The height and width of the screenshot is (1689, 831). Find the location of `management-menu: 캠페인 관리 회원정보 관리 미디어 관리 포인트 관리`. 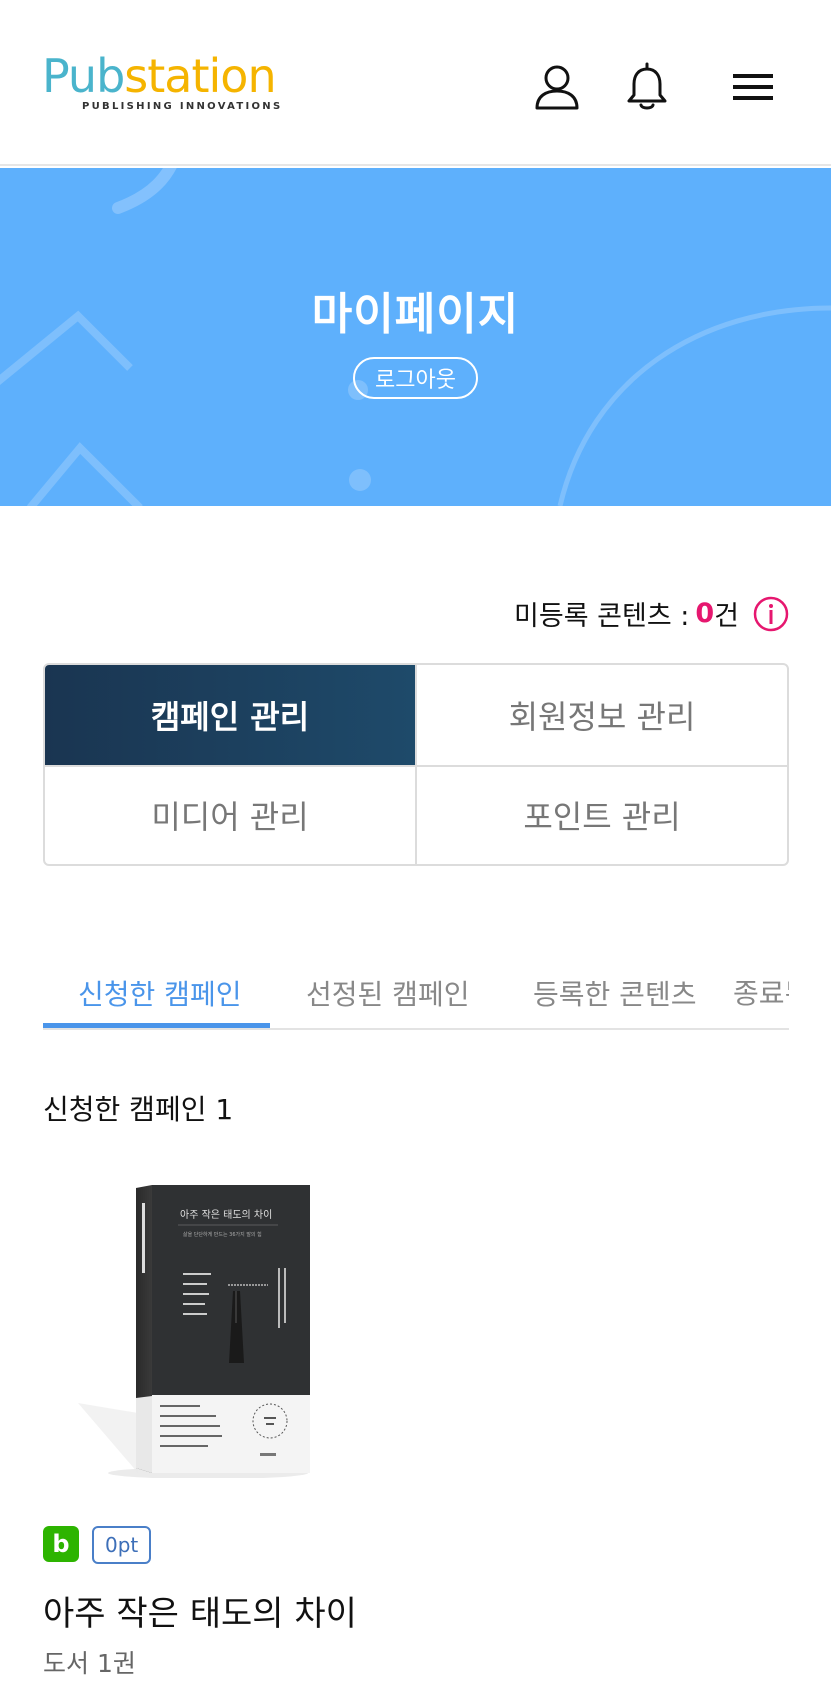

management-menu: 캠페인 관리 회원정보 관리 미디어 관리 포인트 관리 is located at coordinates (416, 764).